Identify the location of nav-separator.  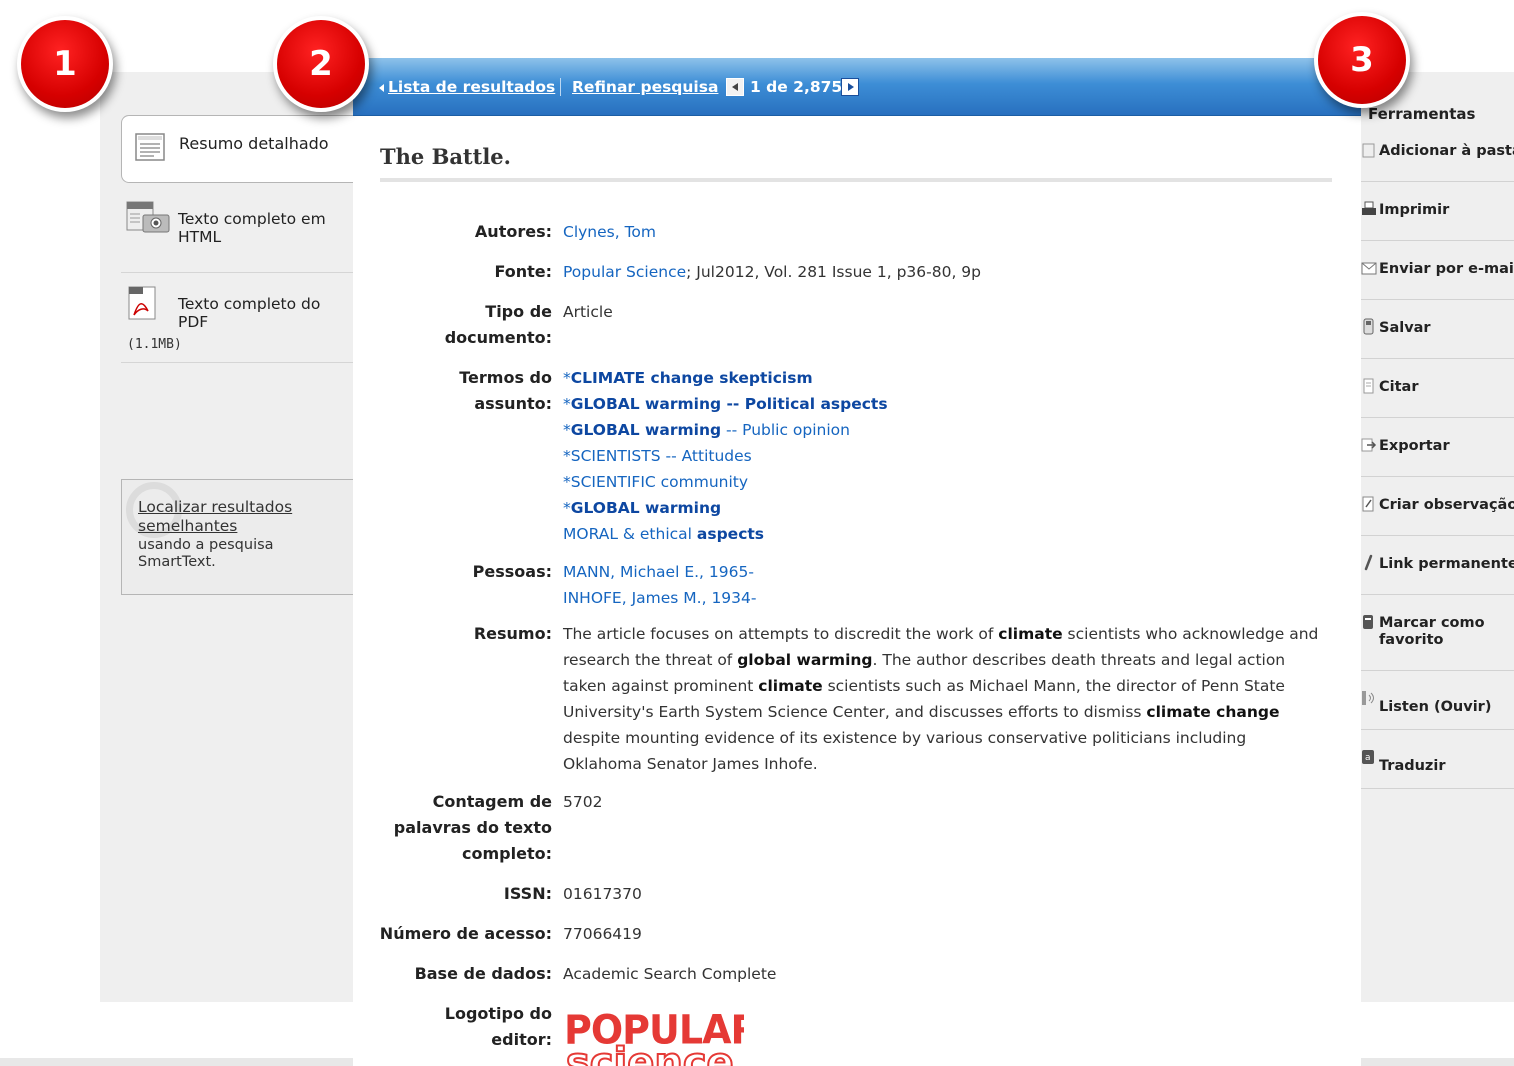
(560, 87).